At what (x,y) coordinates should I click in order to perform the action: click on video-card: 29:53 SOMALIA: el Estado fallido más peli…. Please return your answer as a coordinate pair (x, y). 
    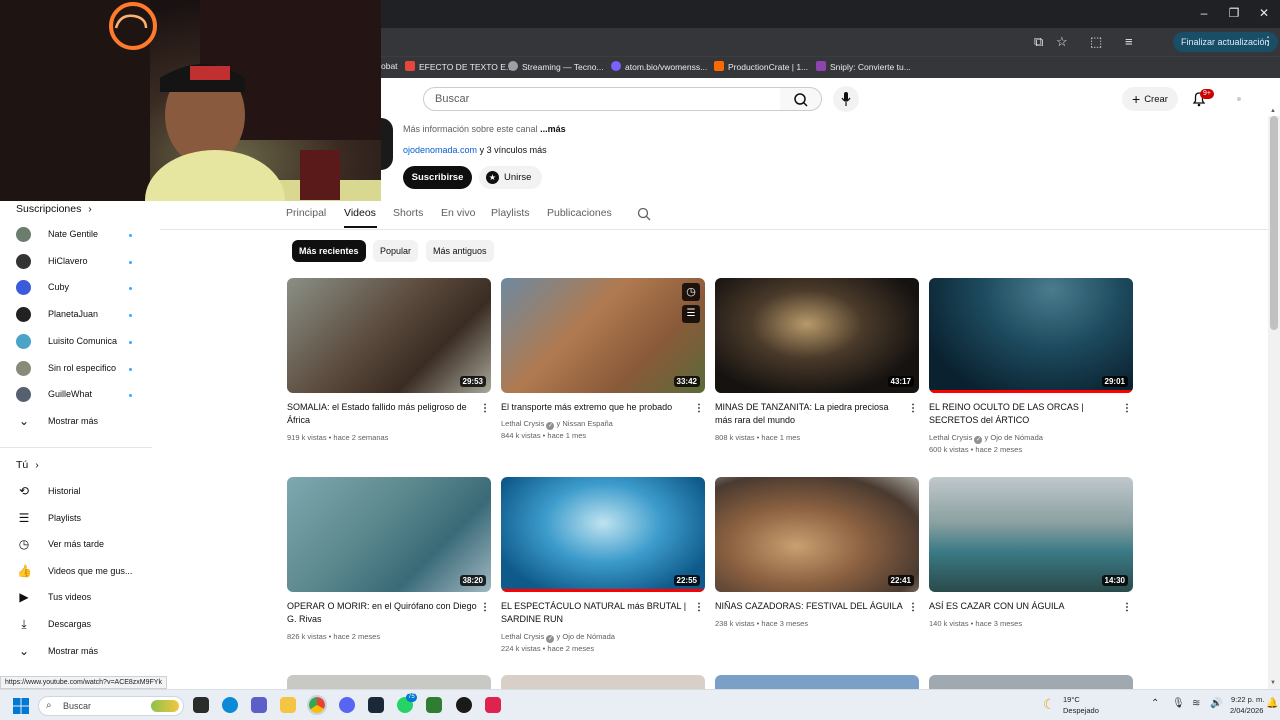
    Looking at the image, I should click on (389, 368).